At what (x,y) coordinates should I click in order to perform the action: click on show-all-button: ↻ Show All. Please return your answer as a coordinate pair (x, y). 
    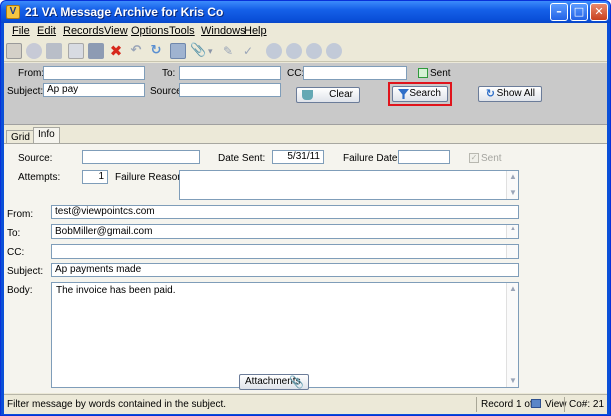
    Looking at the image, I should click on (510, 94).